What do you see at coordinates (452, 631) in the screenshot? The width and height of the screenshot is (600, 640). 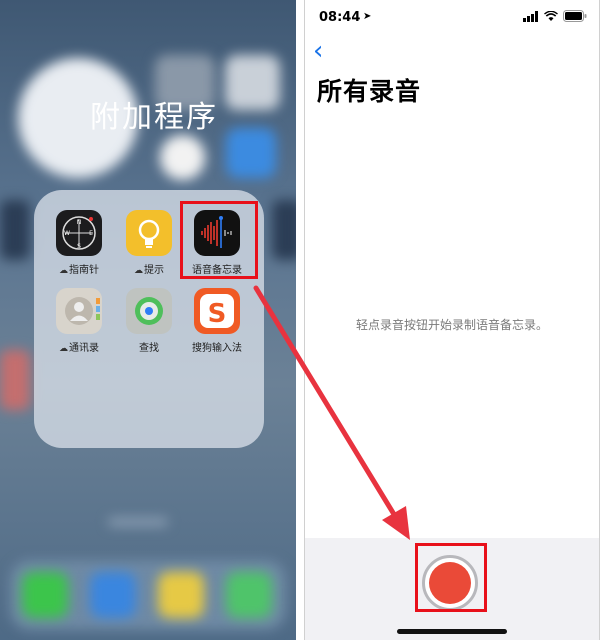 I see `home-indicator` at bounding box center [452, 631].